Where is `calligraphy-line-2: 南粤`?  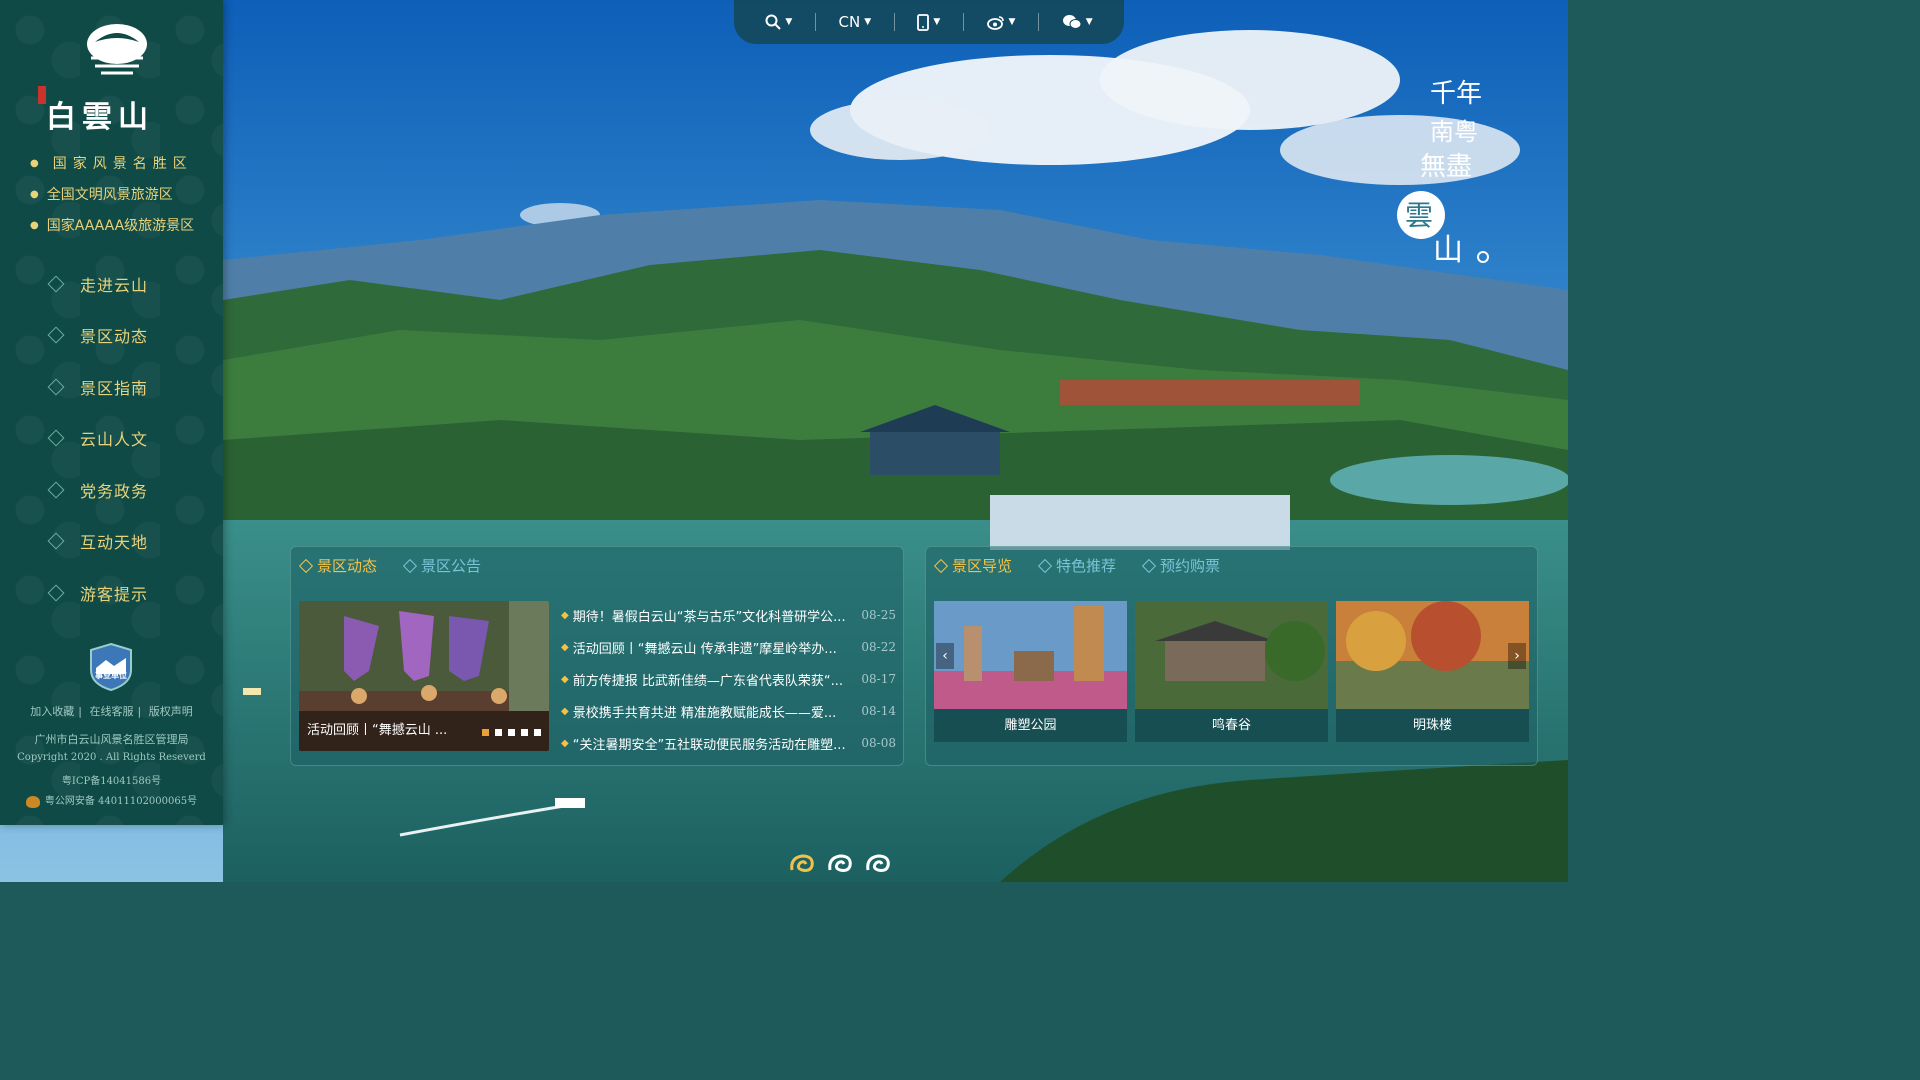 calligraphy-line-2: 南粤 is located at coordinates (1454, 132).